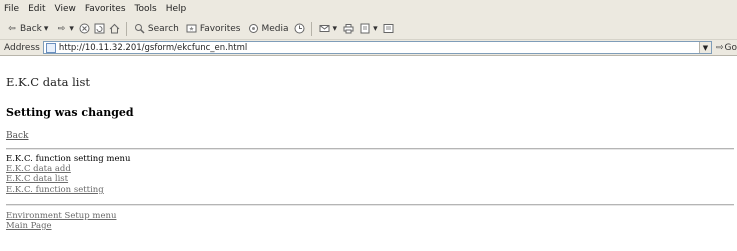 This screenshot has height=251, width=737. I want to click on media-icon-graphic, so click(253, 28).